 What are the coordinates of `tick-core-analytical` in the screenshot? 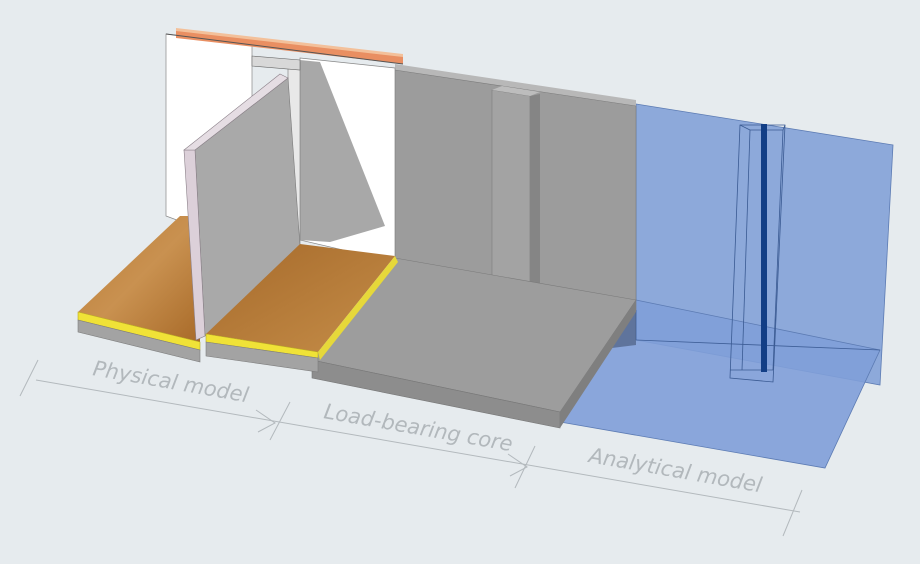 It's located at (525, 467).